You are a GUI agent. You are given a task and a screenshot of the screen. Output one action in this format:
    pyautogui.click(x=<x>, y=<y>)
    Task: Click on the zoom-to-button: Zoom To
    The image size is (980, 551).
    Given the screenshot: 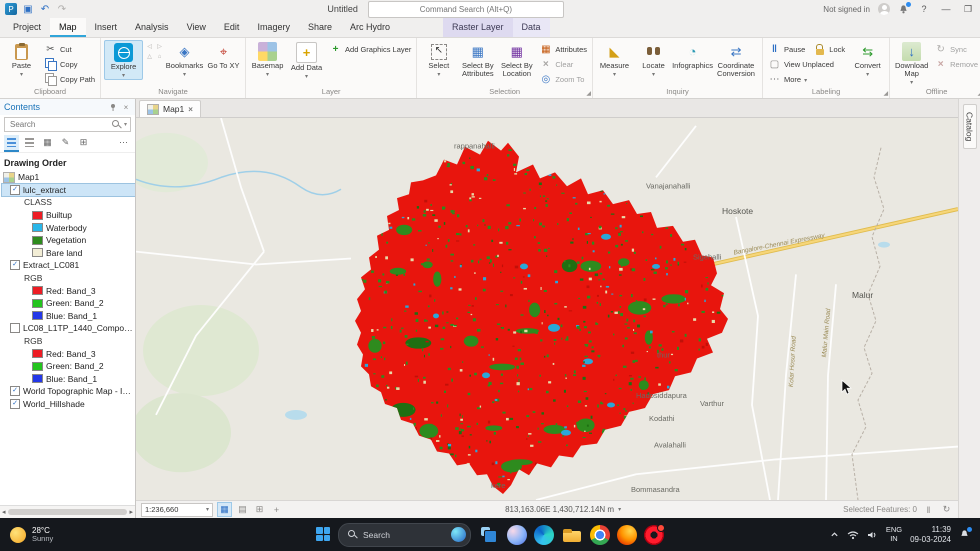 What is the action you would take?
    pyautogui.click(x=563, y=79)
    